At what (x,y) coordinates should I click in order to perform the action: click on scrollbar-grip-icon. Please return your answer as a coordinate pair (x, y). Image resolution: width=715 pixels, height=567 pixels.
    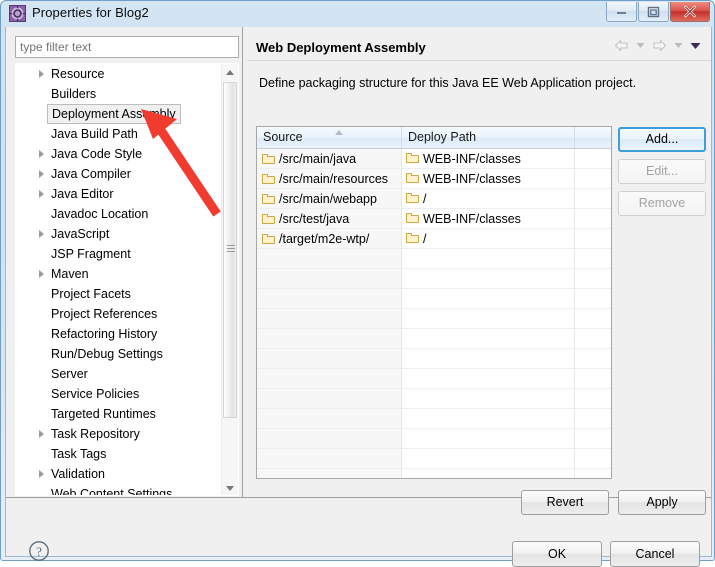
    Looking at the image, I should click on (231, 250).